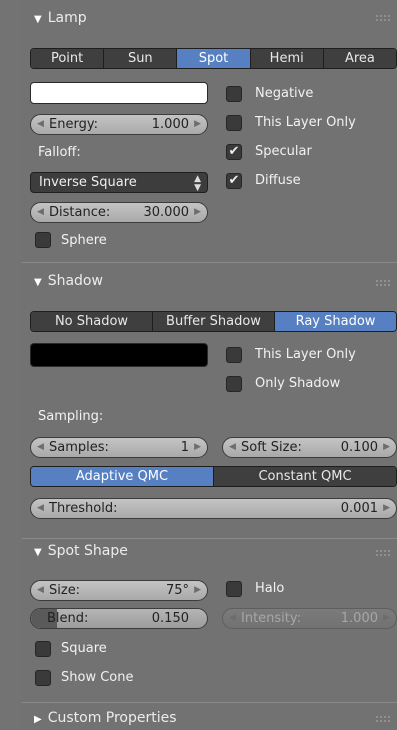 The height and width of the screenshot is (730, 397). What do you see at coordinates (234, 589) in the screenshot?
I see `halo-checkbox` at bounding box center [234, 589].